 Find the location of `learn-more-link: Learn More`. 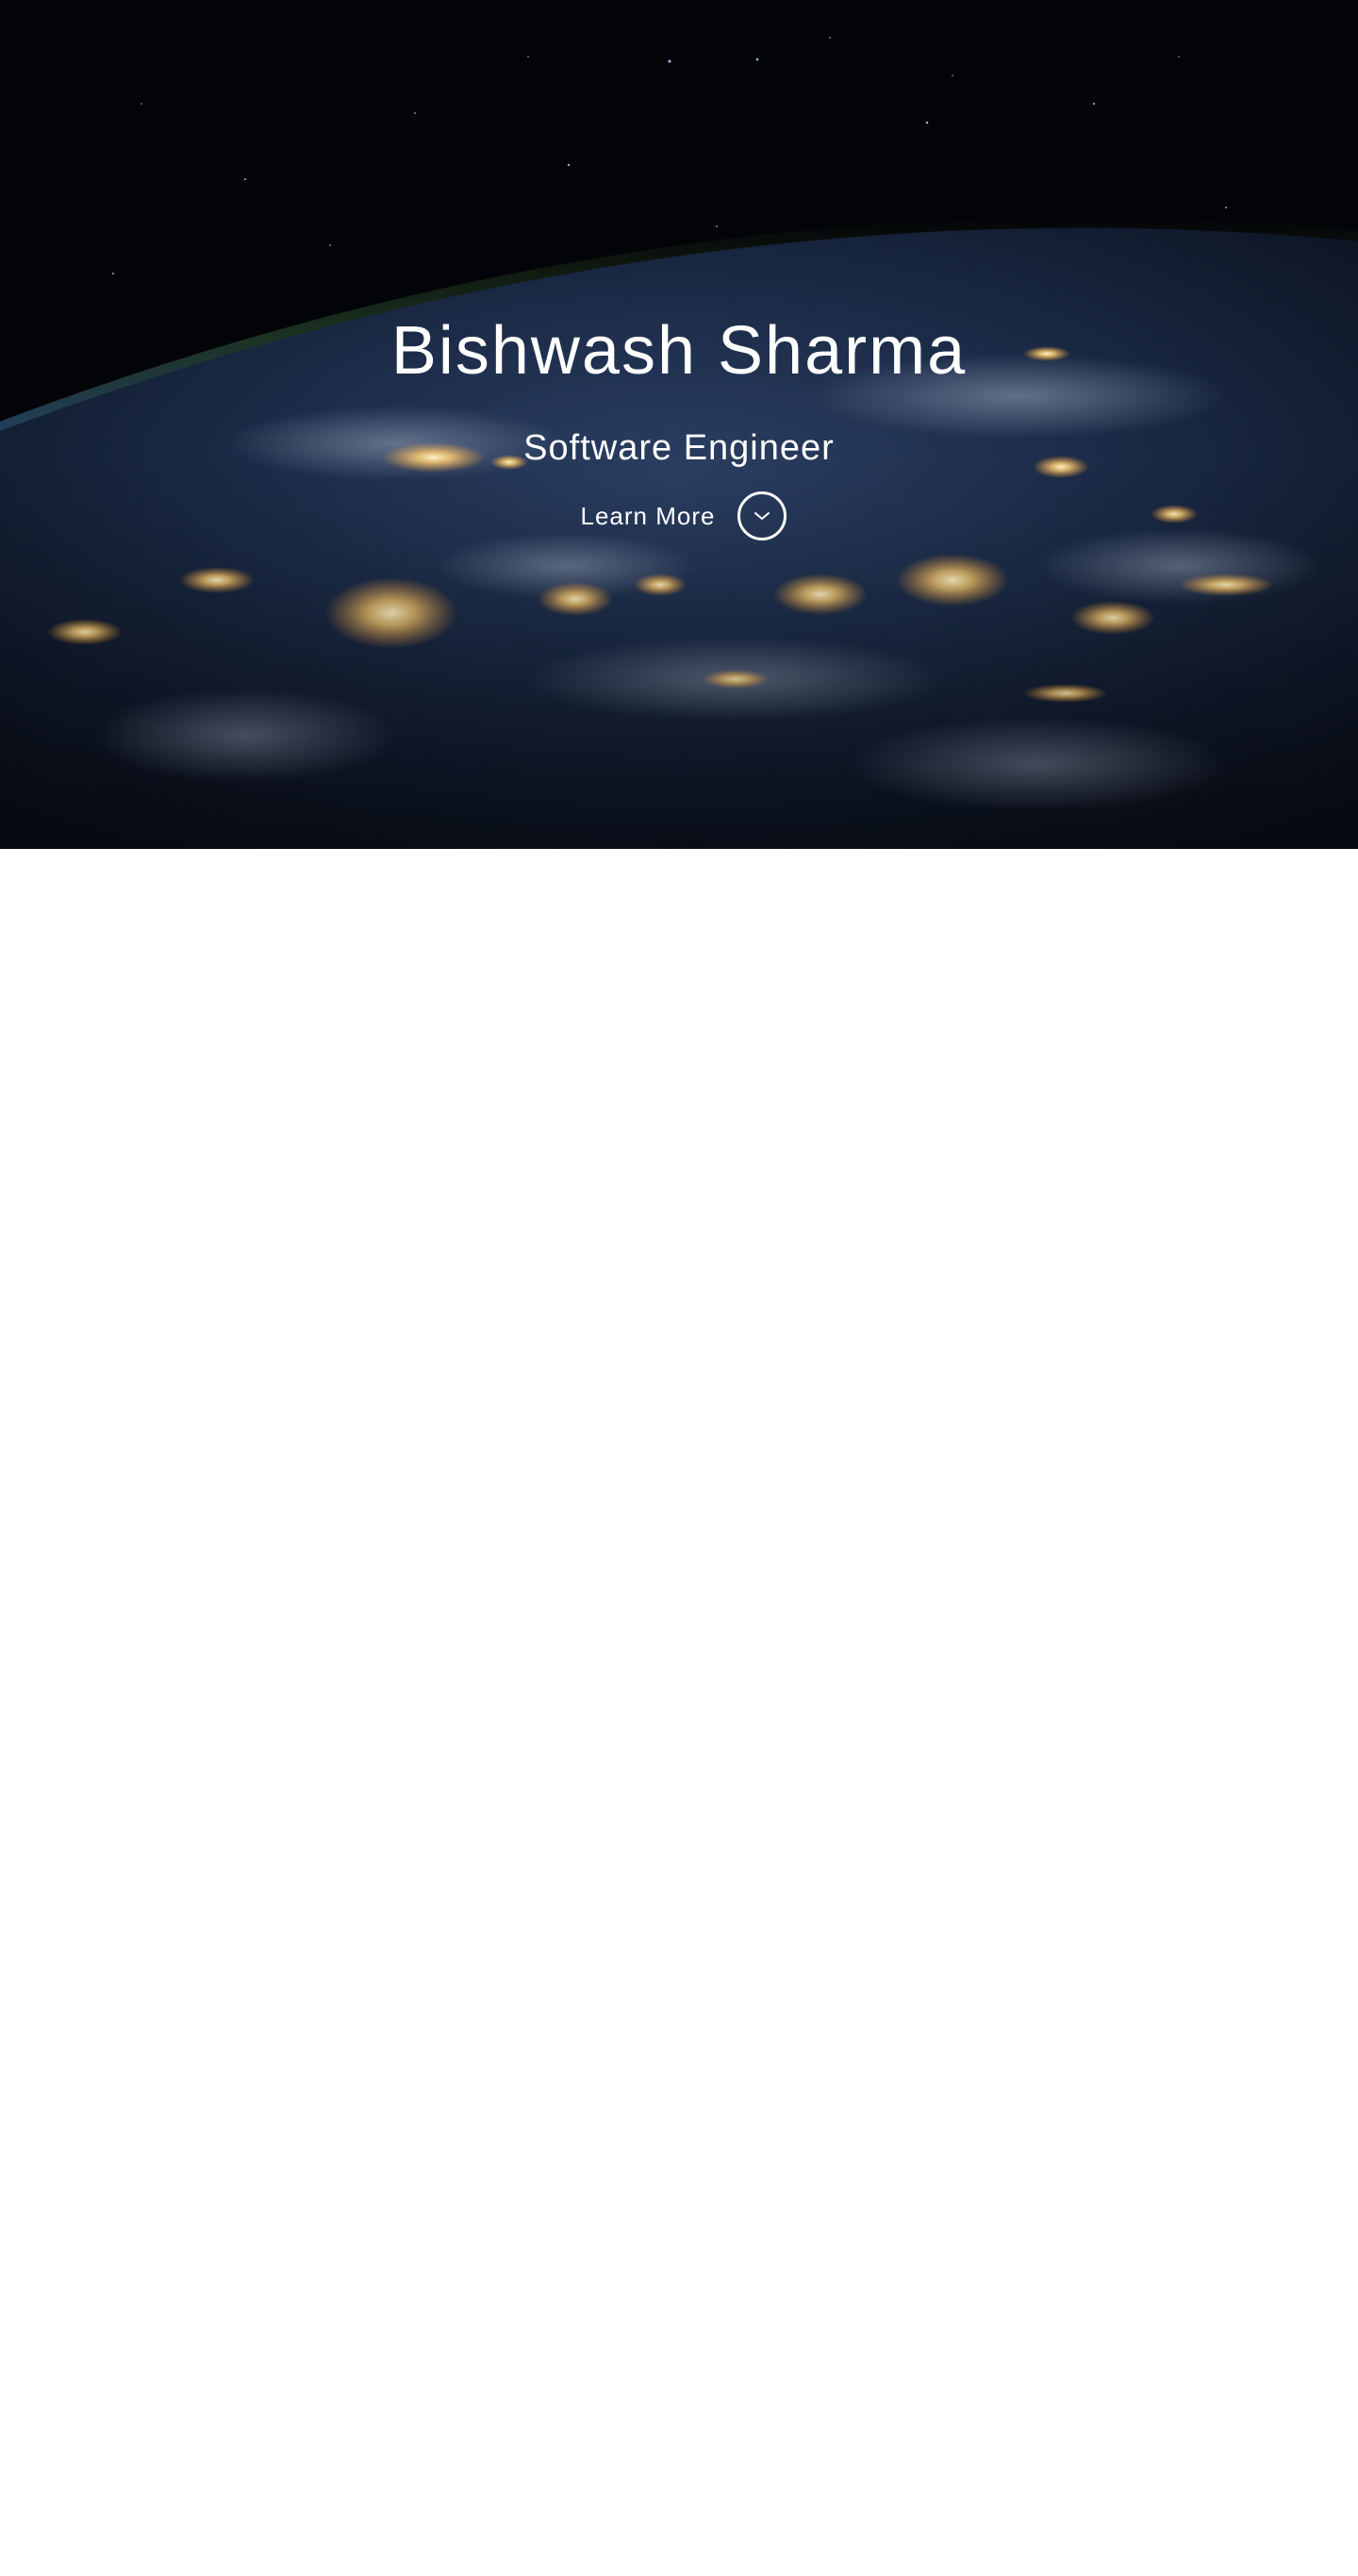

learn-more-link: Learn More is located at coordinates (648, 516).